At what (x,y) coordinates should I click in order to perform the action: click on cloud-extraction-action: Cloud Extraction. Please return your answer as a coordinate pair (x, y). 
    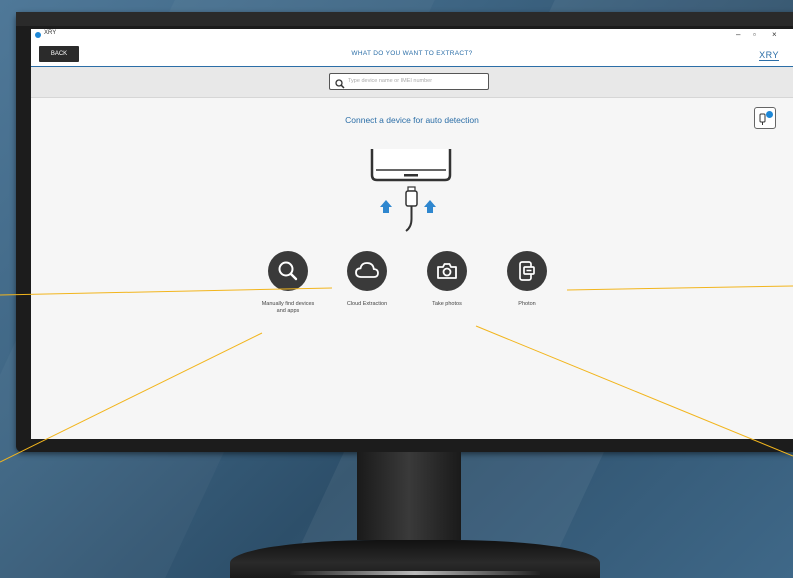
    Looking at the image, I should click on (367, 279).